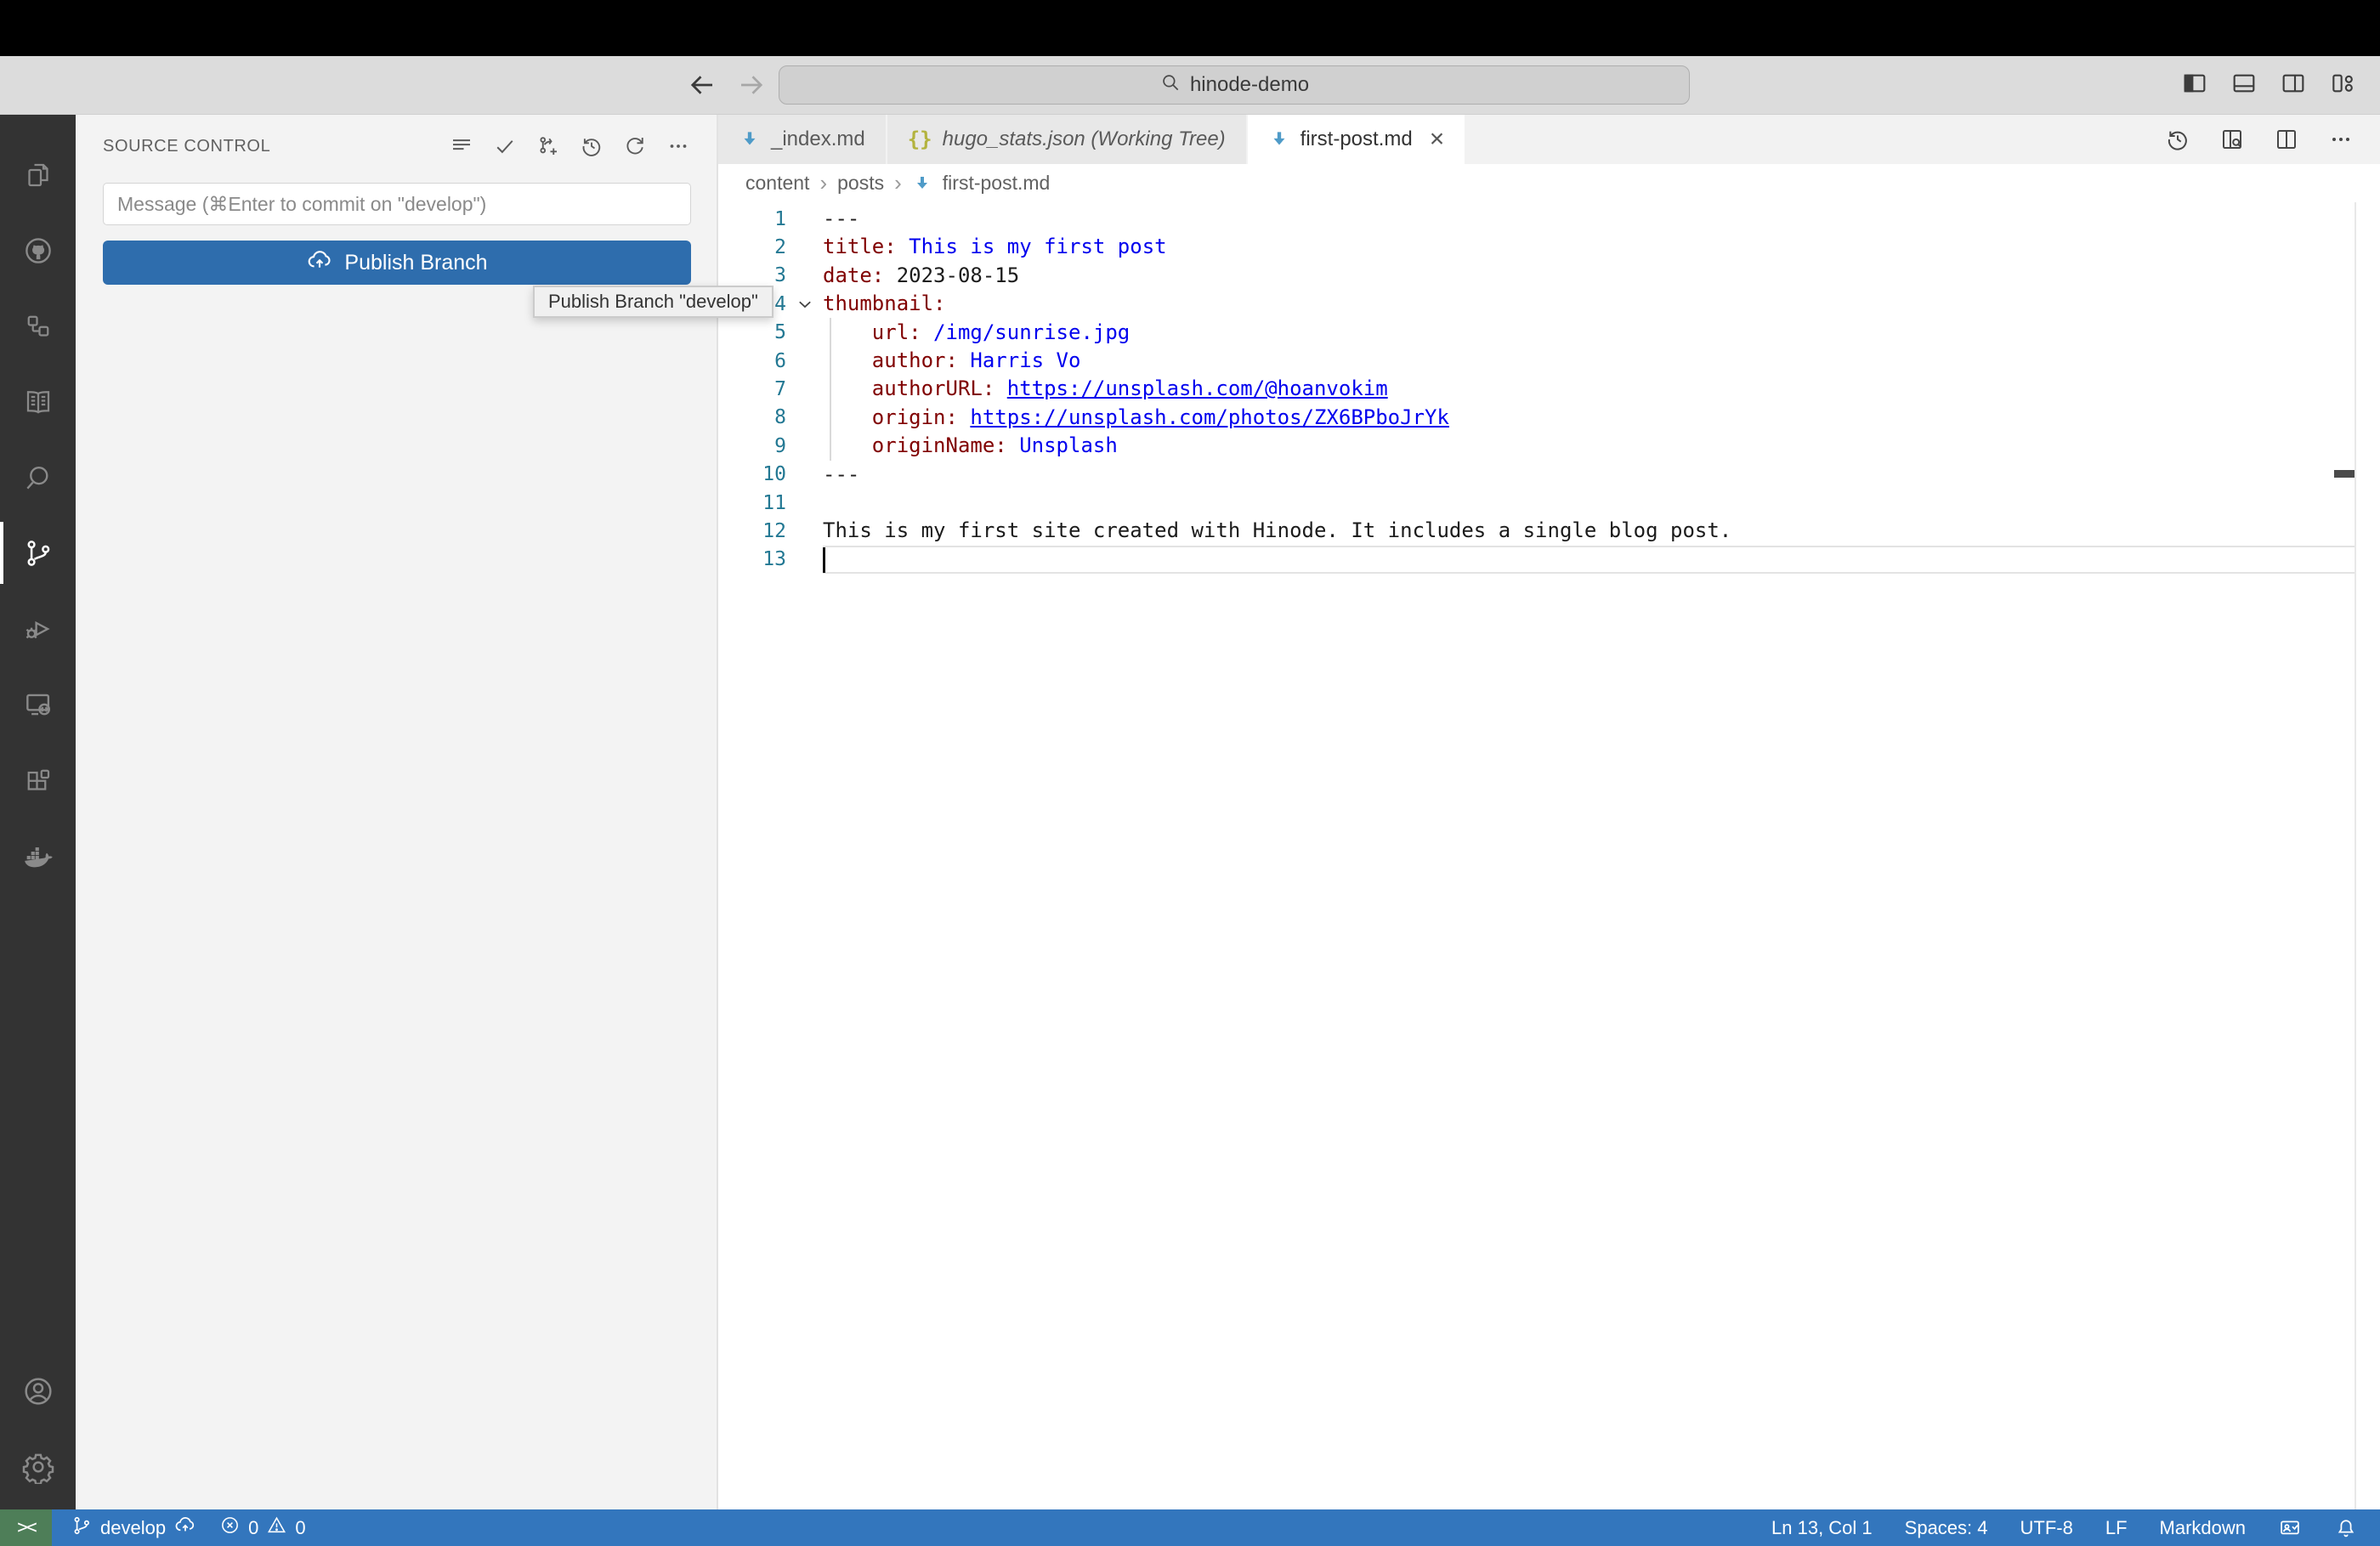 The width and height of the screenshot is (2380, 1546). I want to click on symbols-icon, so click(38, 326).